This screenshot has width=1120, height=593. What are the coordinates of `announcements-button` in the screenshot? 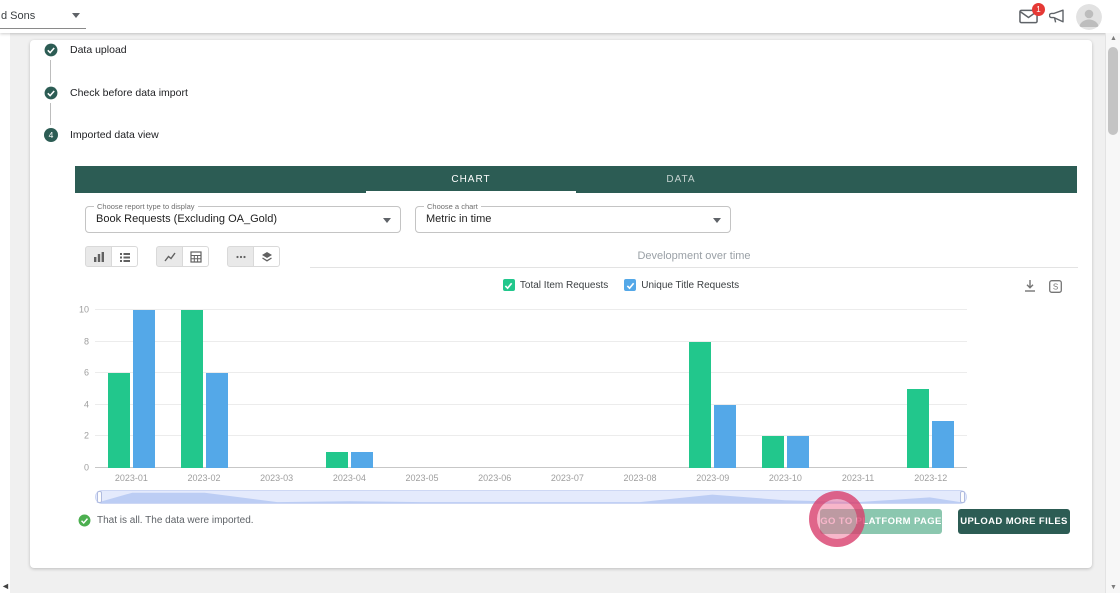 It's located at (1057, 16).